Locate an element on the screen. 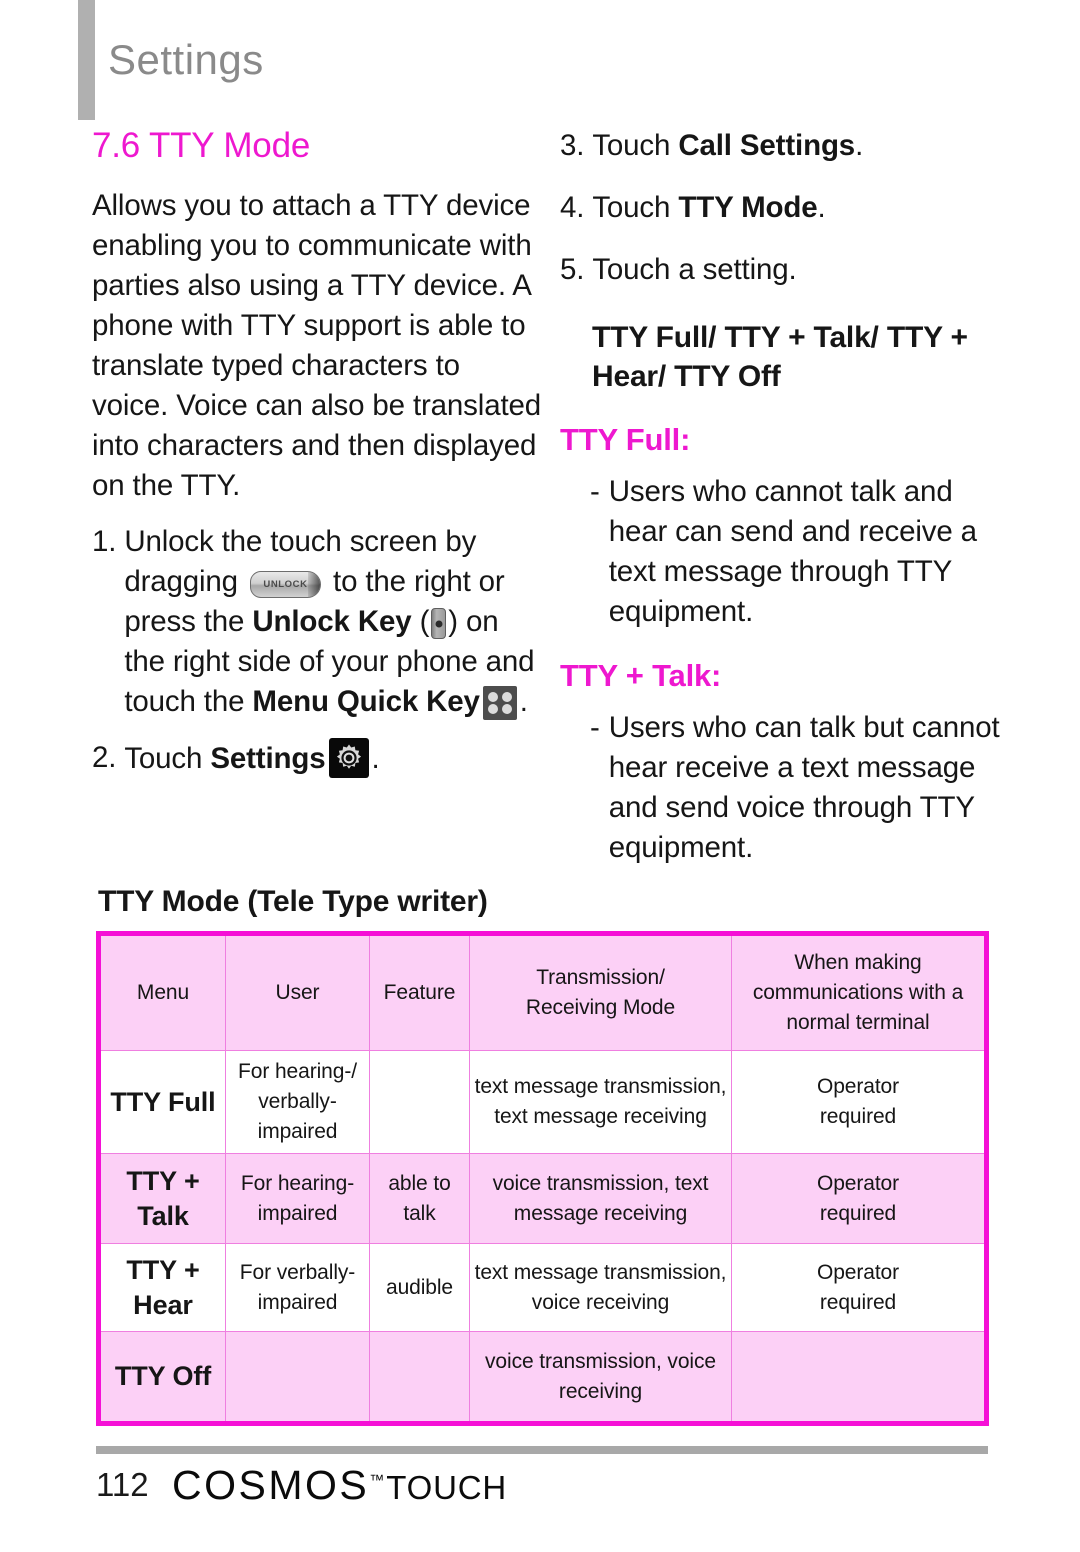  row-3-user-line1: For verbally- is located at coordinates (297, 1272).